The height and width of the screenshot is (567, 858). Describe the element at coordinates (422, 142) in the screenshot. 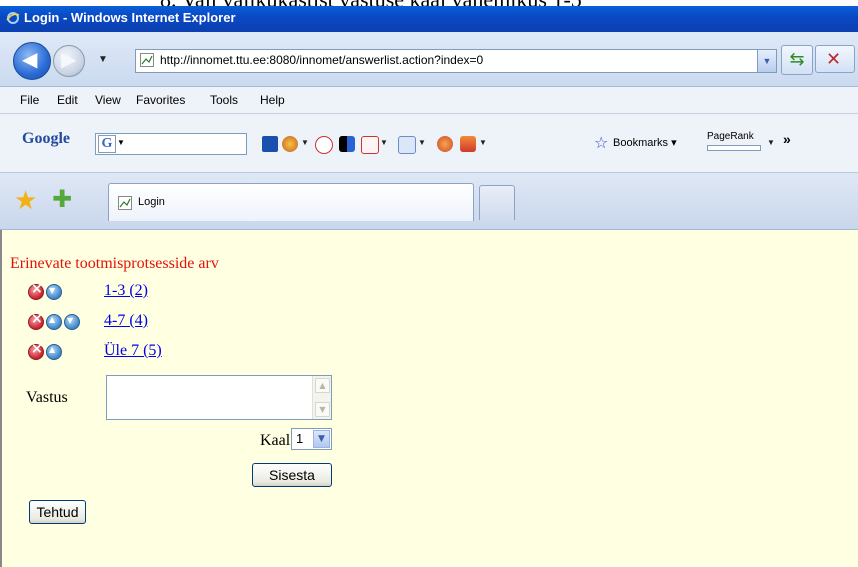

I see `window-dropdown-icon: ▼` at that location.